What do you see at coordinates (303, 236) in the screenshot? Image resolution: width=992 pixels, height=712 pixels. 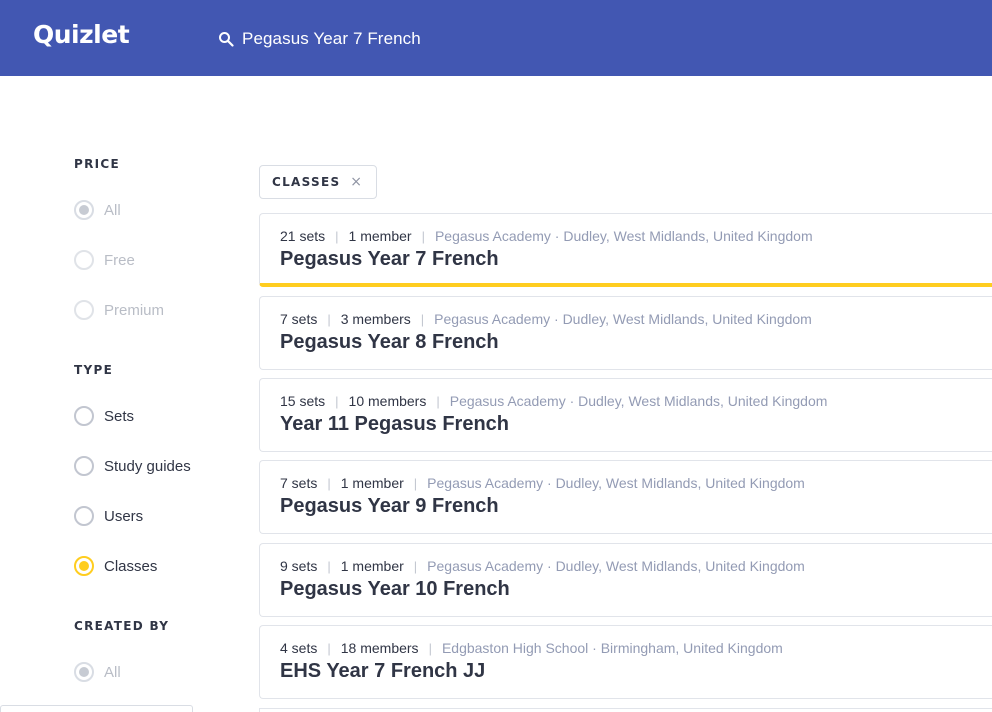 I see `set-count: 21 sets` at bounding box center [303, 236].